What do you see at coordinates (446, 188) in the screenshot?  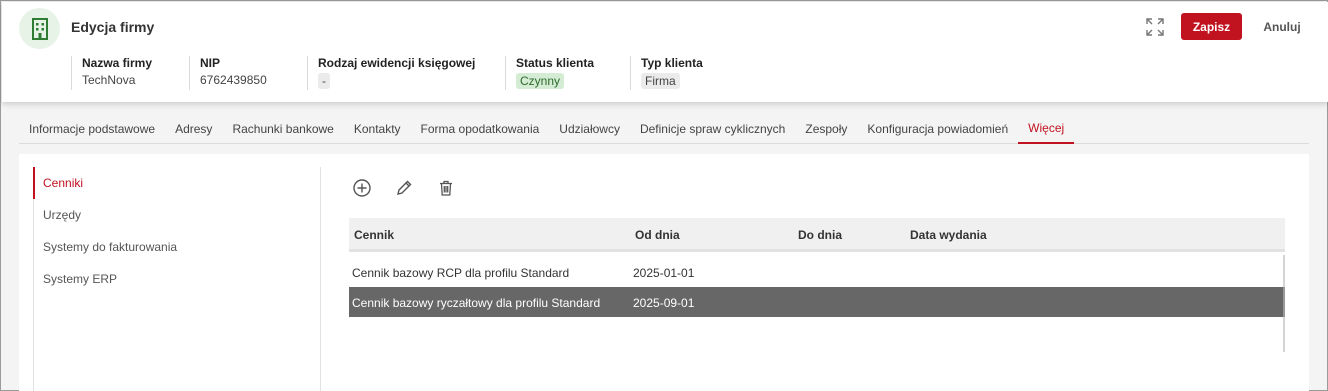 I see `trash-icon` at bounding box center [446, 188].